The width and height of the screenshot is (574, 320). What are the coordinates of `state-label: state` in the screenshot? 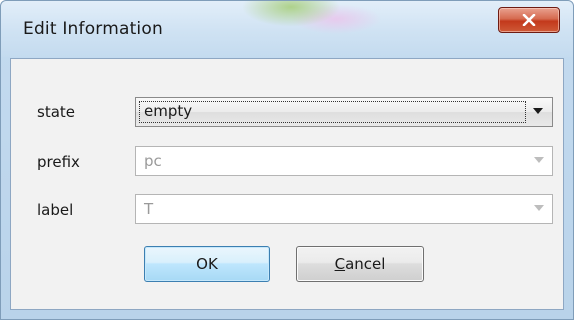 It's located at (56, 112).